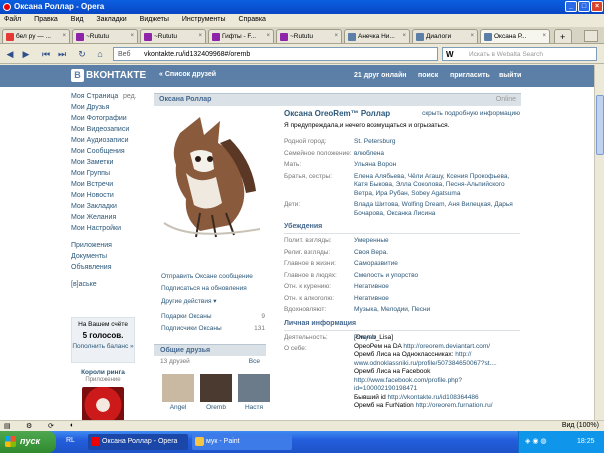 This screenshot has height=453, width=604. I want to click on taskbar-item-paint: мук - Paint, so click(242, 442).